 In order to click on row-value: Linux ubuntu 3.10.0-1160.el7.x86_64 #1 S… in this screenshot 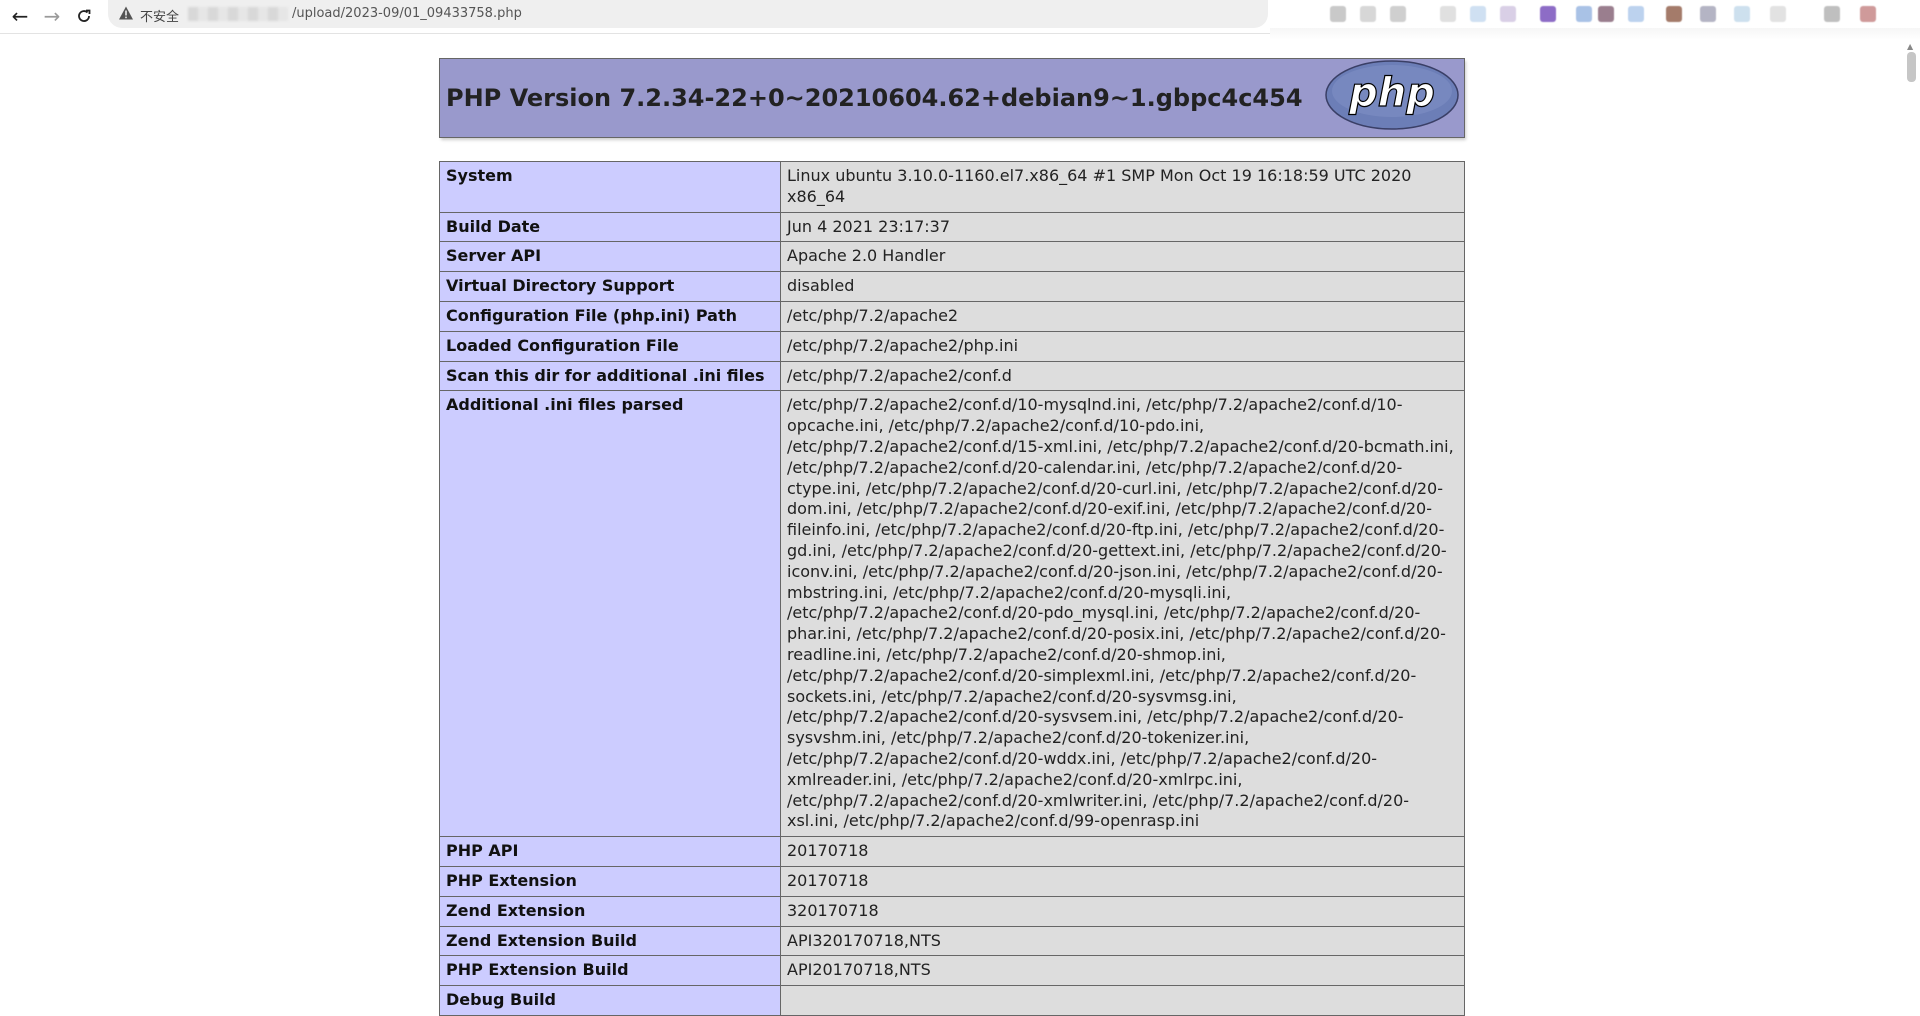, I will do `click(1122, 187)`.